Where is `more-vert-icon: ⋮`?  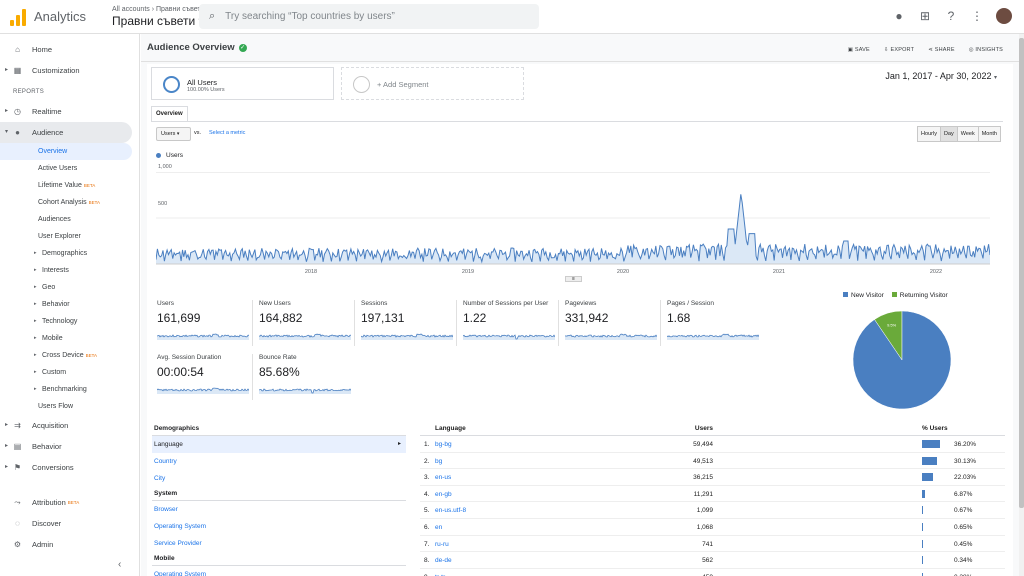 more-vert-icon: ⋮ is located at coordinates (977, 16).